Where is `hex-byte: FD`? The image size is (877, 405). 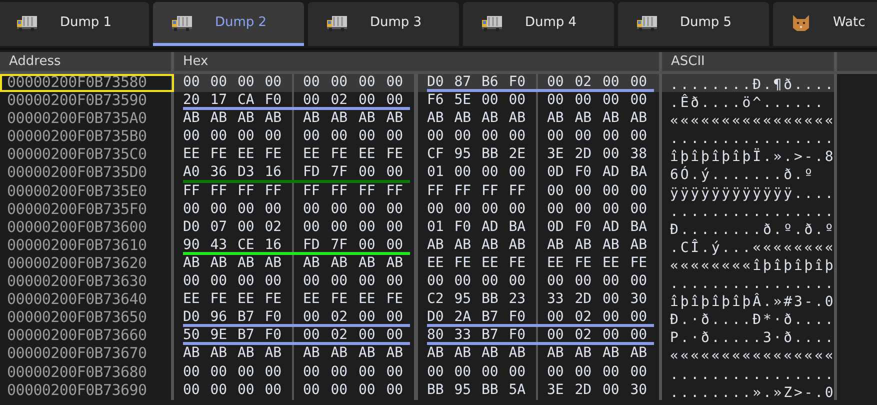 hex-byte: FD is located at coordinates (312, 173).